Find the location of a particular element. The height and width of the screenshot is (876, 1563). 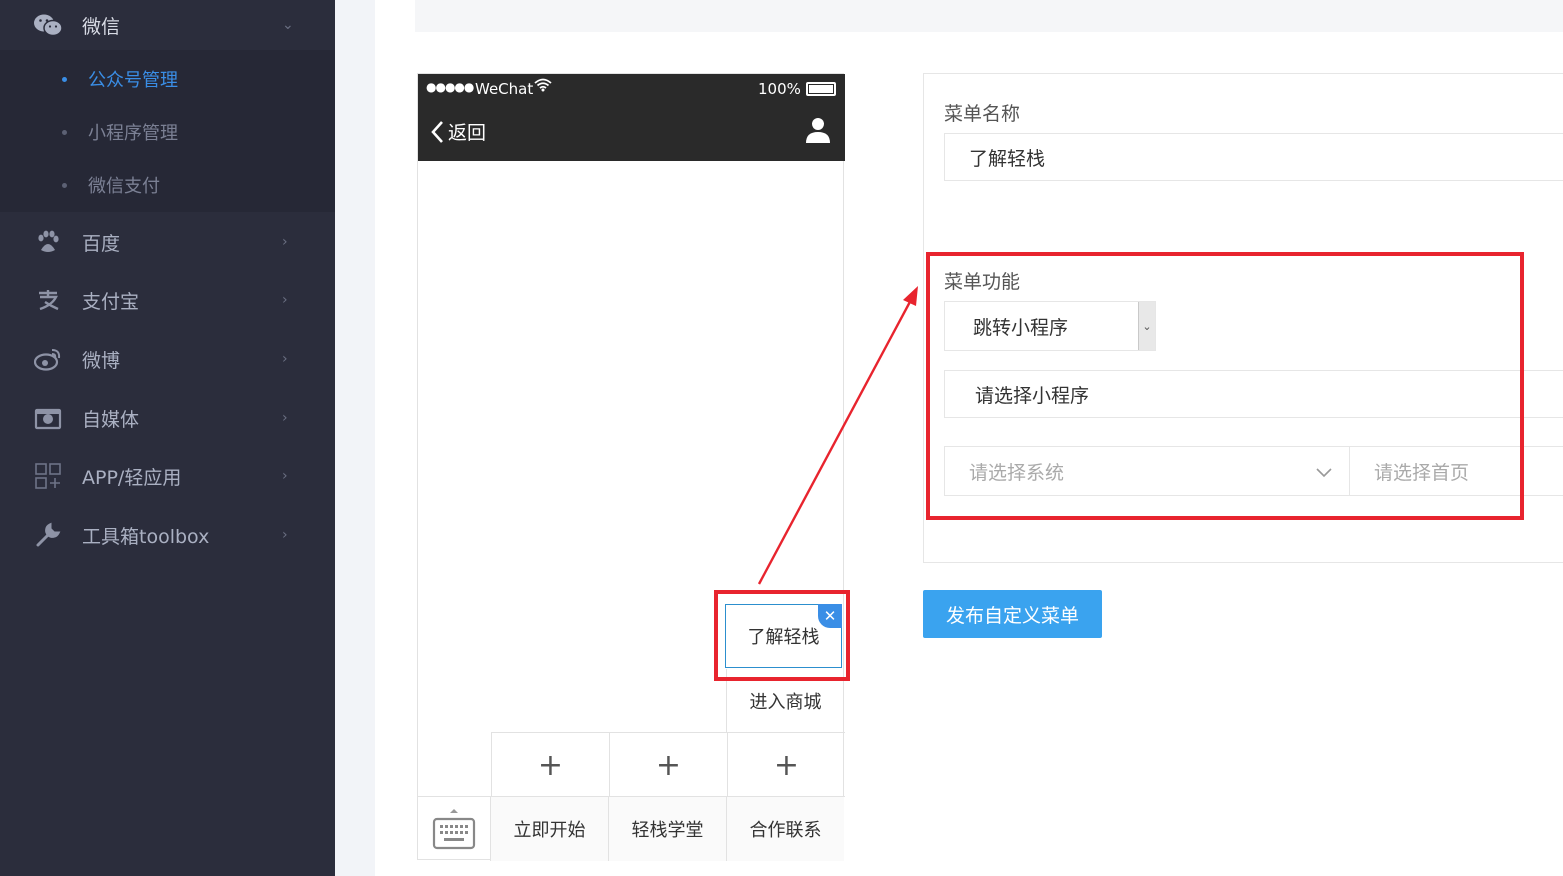

weibo-icon is located at coordinates (48, 359).